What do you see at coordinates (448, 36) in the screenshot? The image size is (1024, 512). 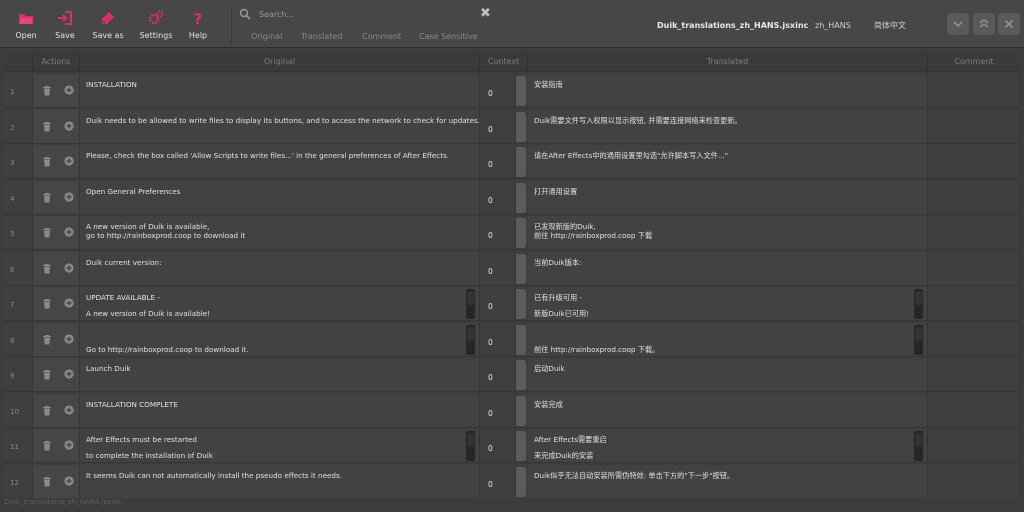 I see `filter-case-sensitive: Case Sensitive` at bounding box center [448, 36].